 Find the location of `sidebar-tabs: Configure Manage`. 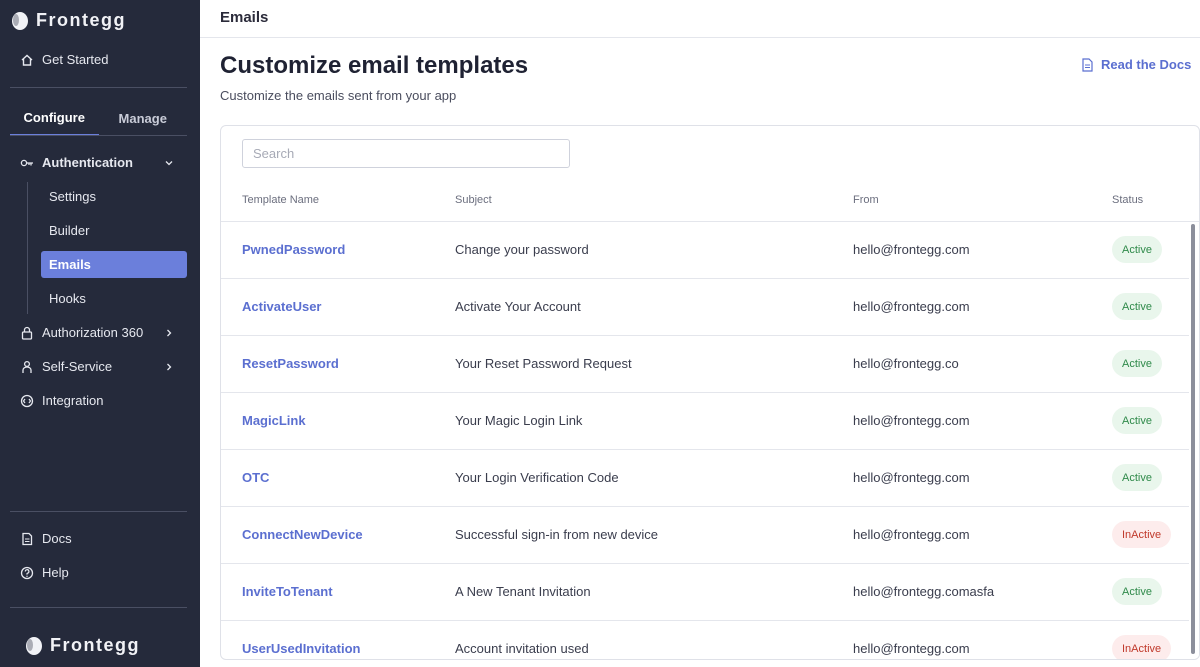

sidebar-tabs: Configure Manage is located at coordinates (98, 118).